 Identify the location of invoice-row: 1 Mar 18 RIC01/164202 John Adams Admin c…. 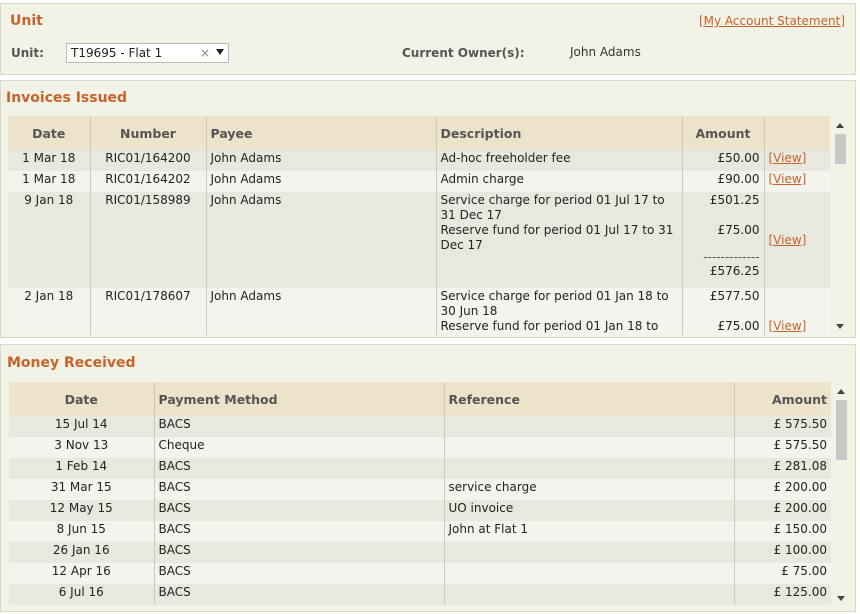
(419, 181).